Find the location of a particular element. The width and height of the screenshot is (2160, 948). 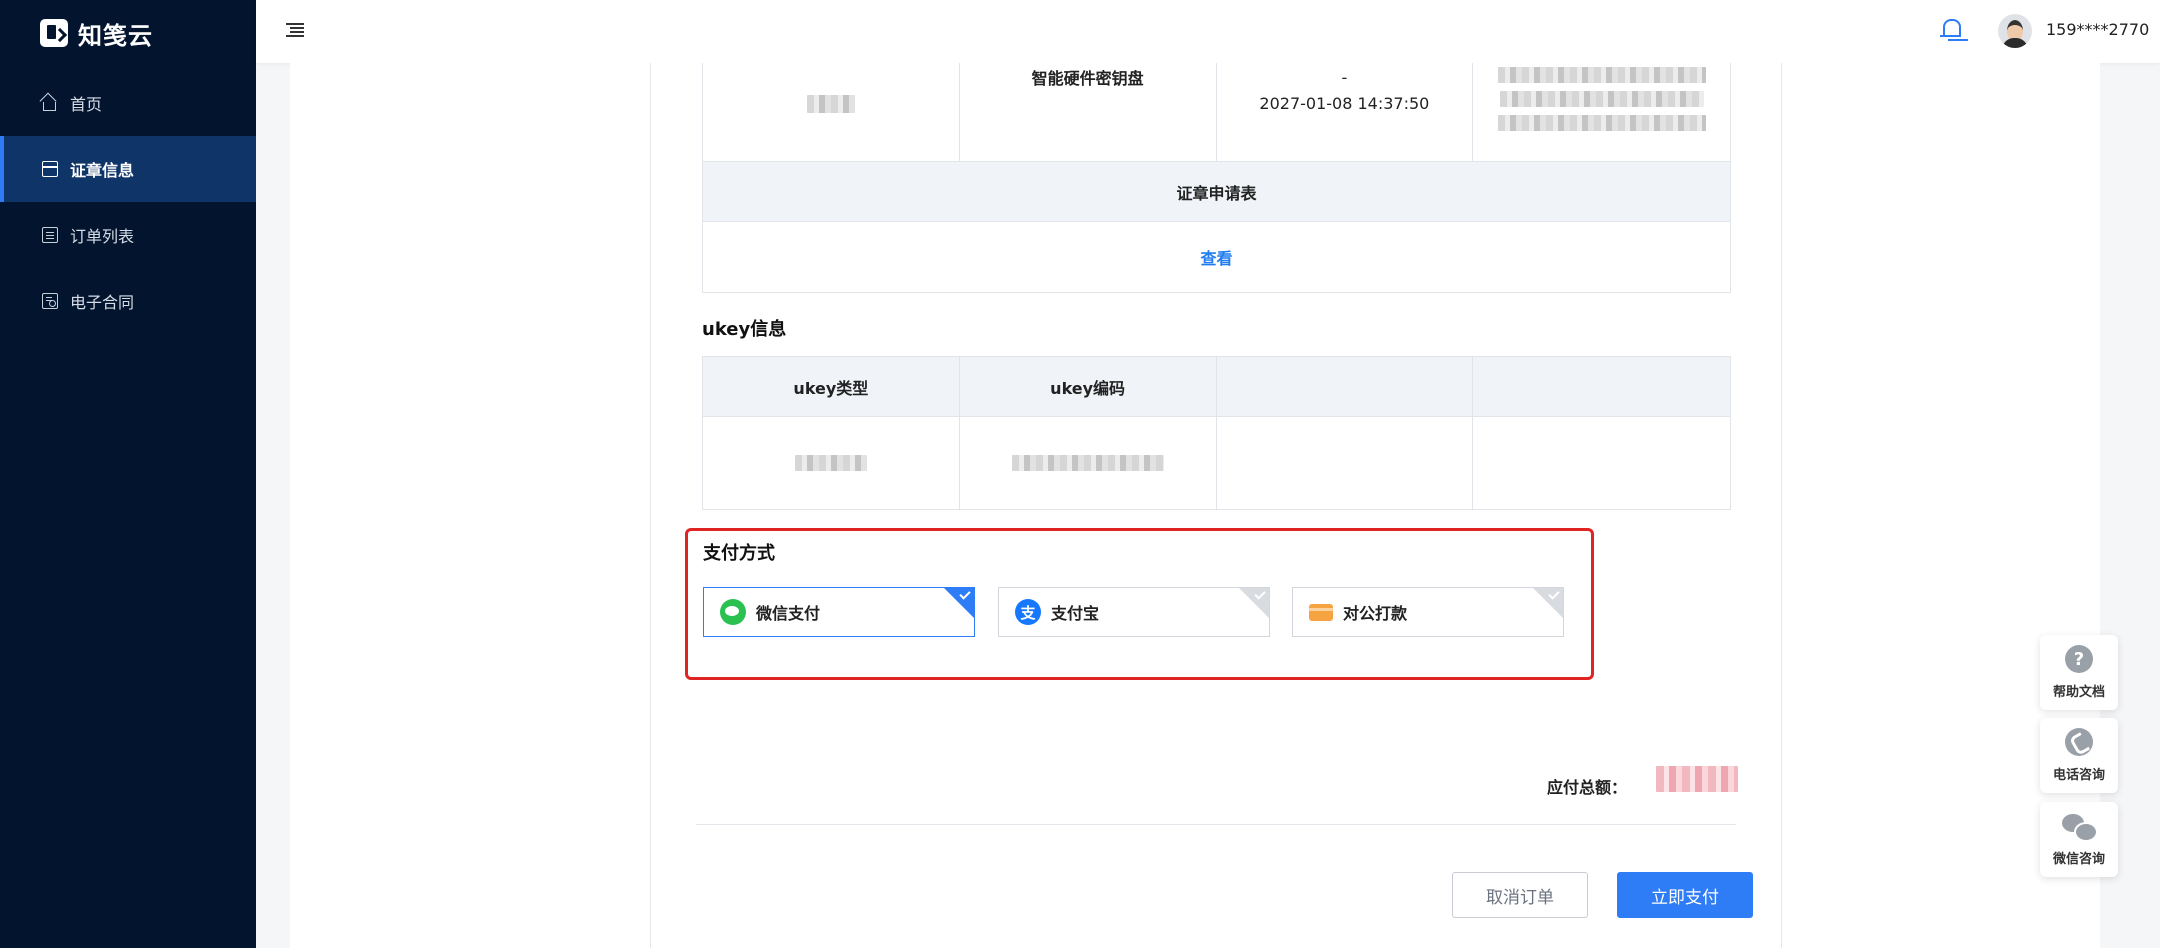

validity-end: 2027-01-08 14:37:50 is located at coordinates (1344, 103).